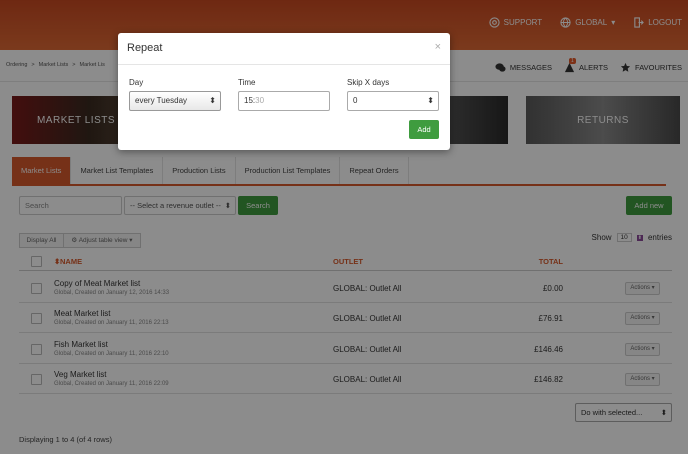 The height and width of the screenshot is (454, 688). I want to click on day-select: every Tuesday ⬍, so click(175, 101).